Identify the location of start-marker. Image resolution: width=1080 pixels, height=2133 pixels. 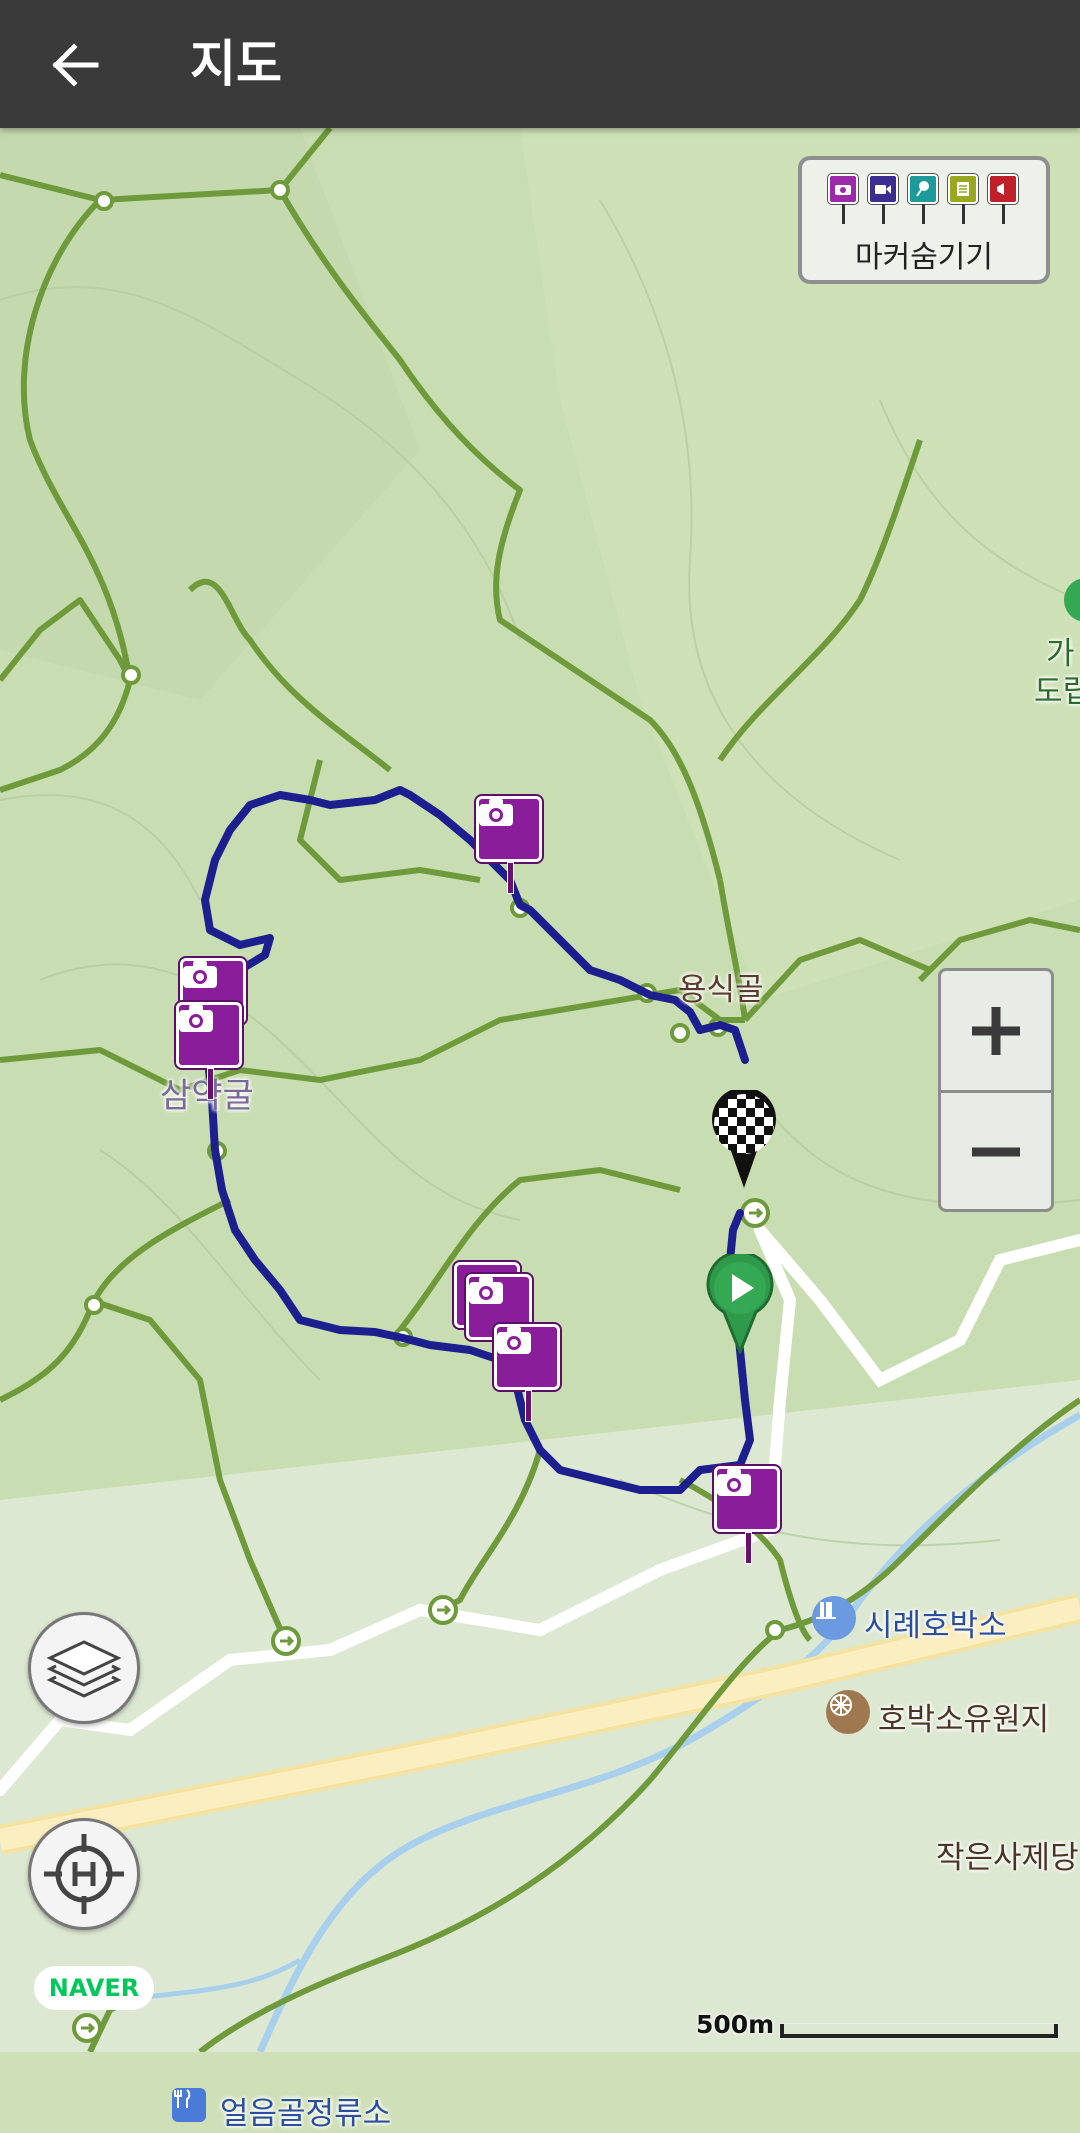
(740, 1304).